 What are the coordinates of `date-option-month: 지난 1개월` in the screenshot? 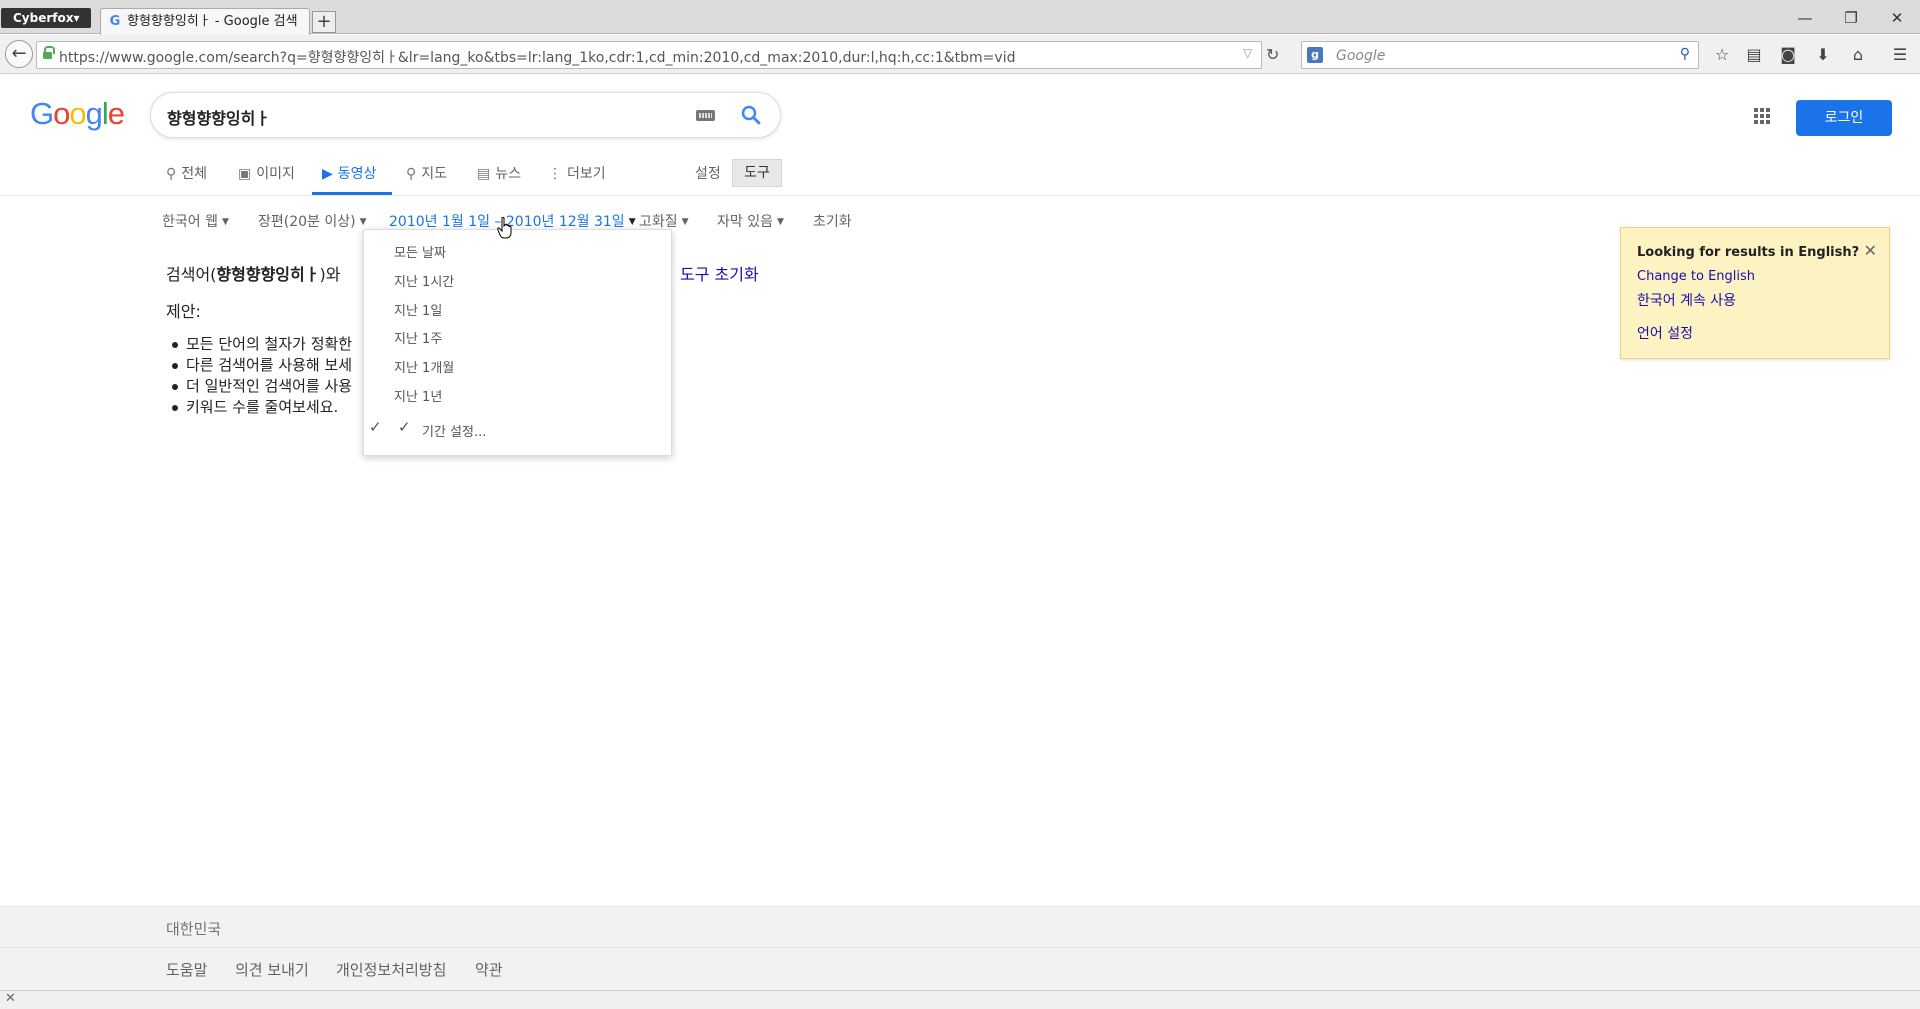 It's located at (424, 366).